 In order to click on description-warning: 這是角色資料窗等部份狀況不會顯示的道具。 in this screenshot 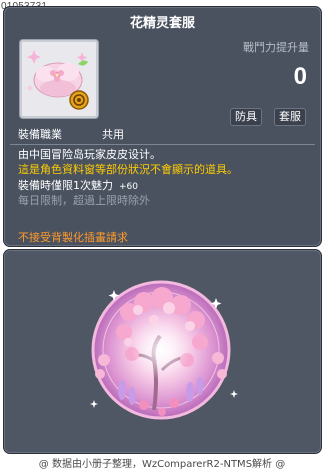, I will do `click(128, 169)`.